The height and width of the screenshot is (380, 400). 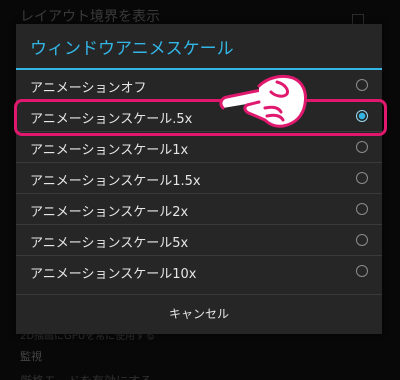 I want to click on cancel-button: キャンセル, so click(x=199, y=314).